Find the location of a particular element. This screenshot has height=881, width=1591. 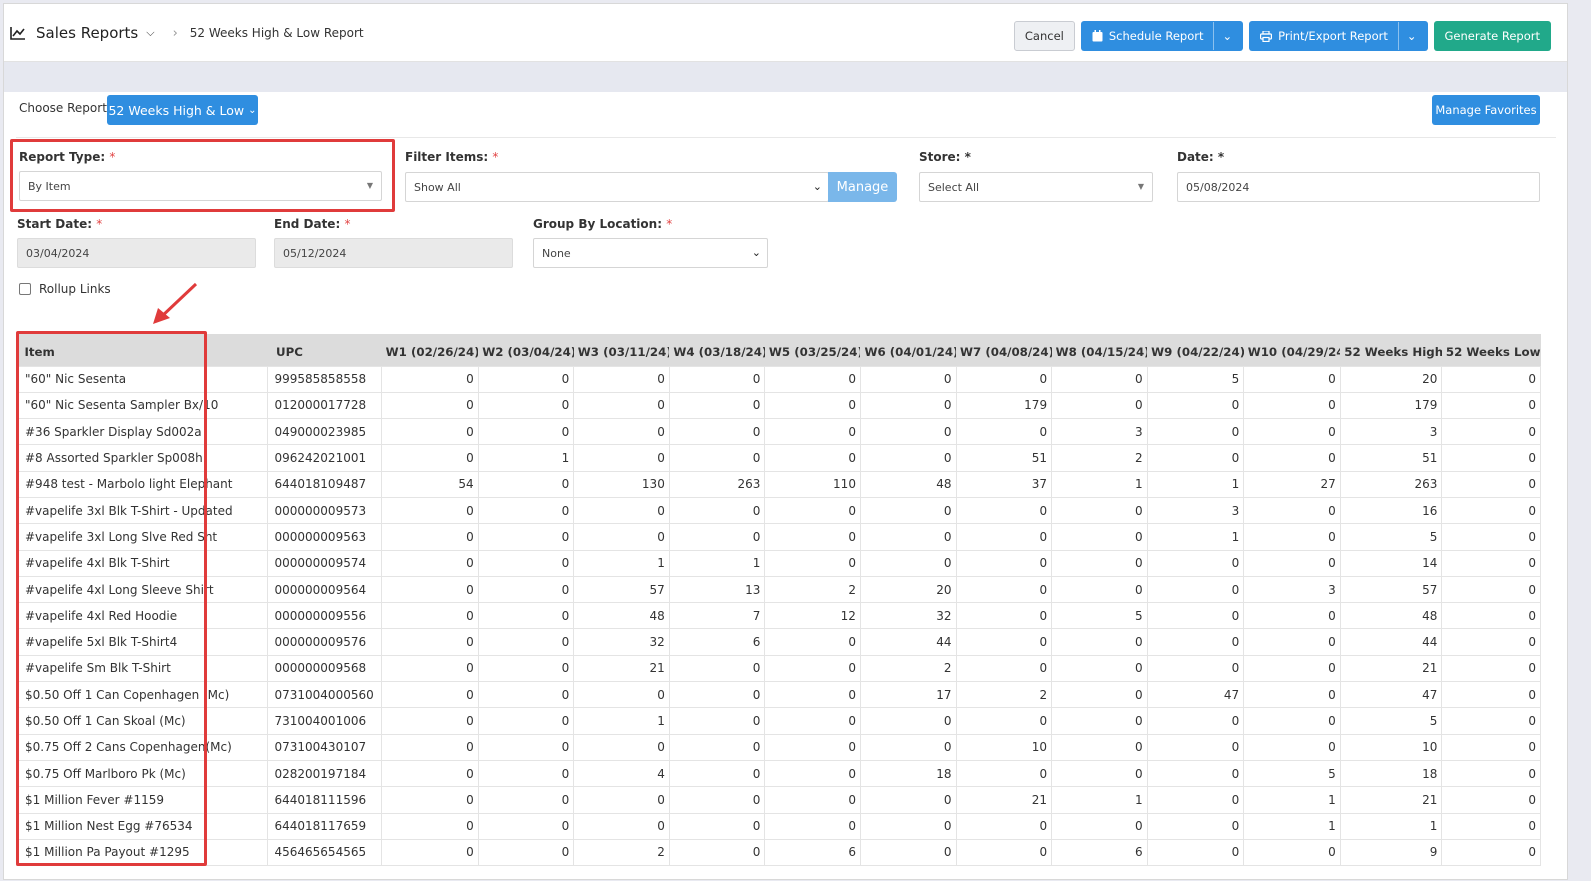

column-header: 52 Weeks Low is located at coordinates (1491, 350).